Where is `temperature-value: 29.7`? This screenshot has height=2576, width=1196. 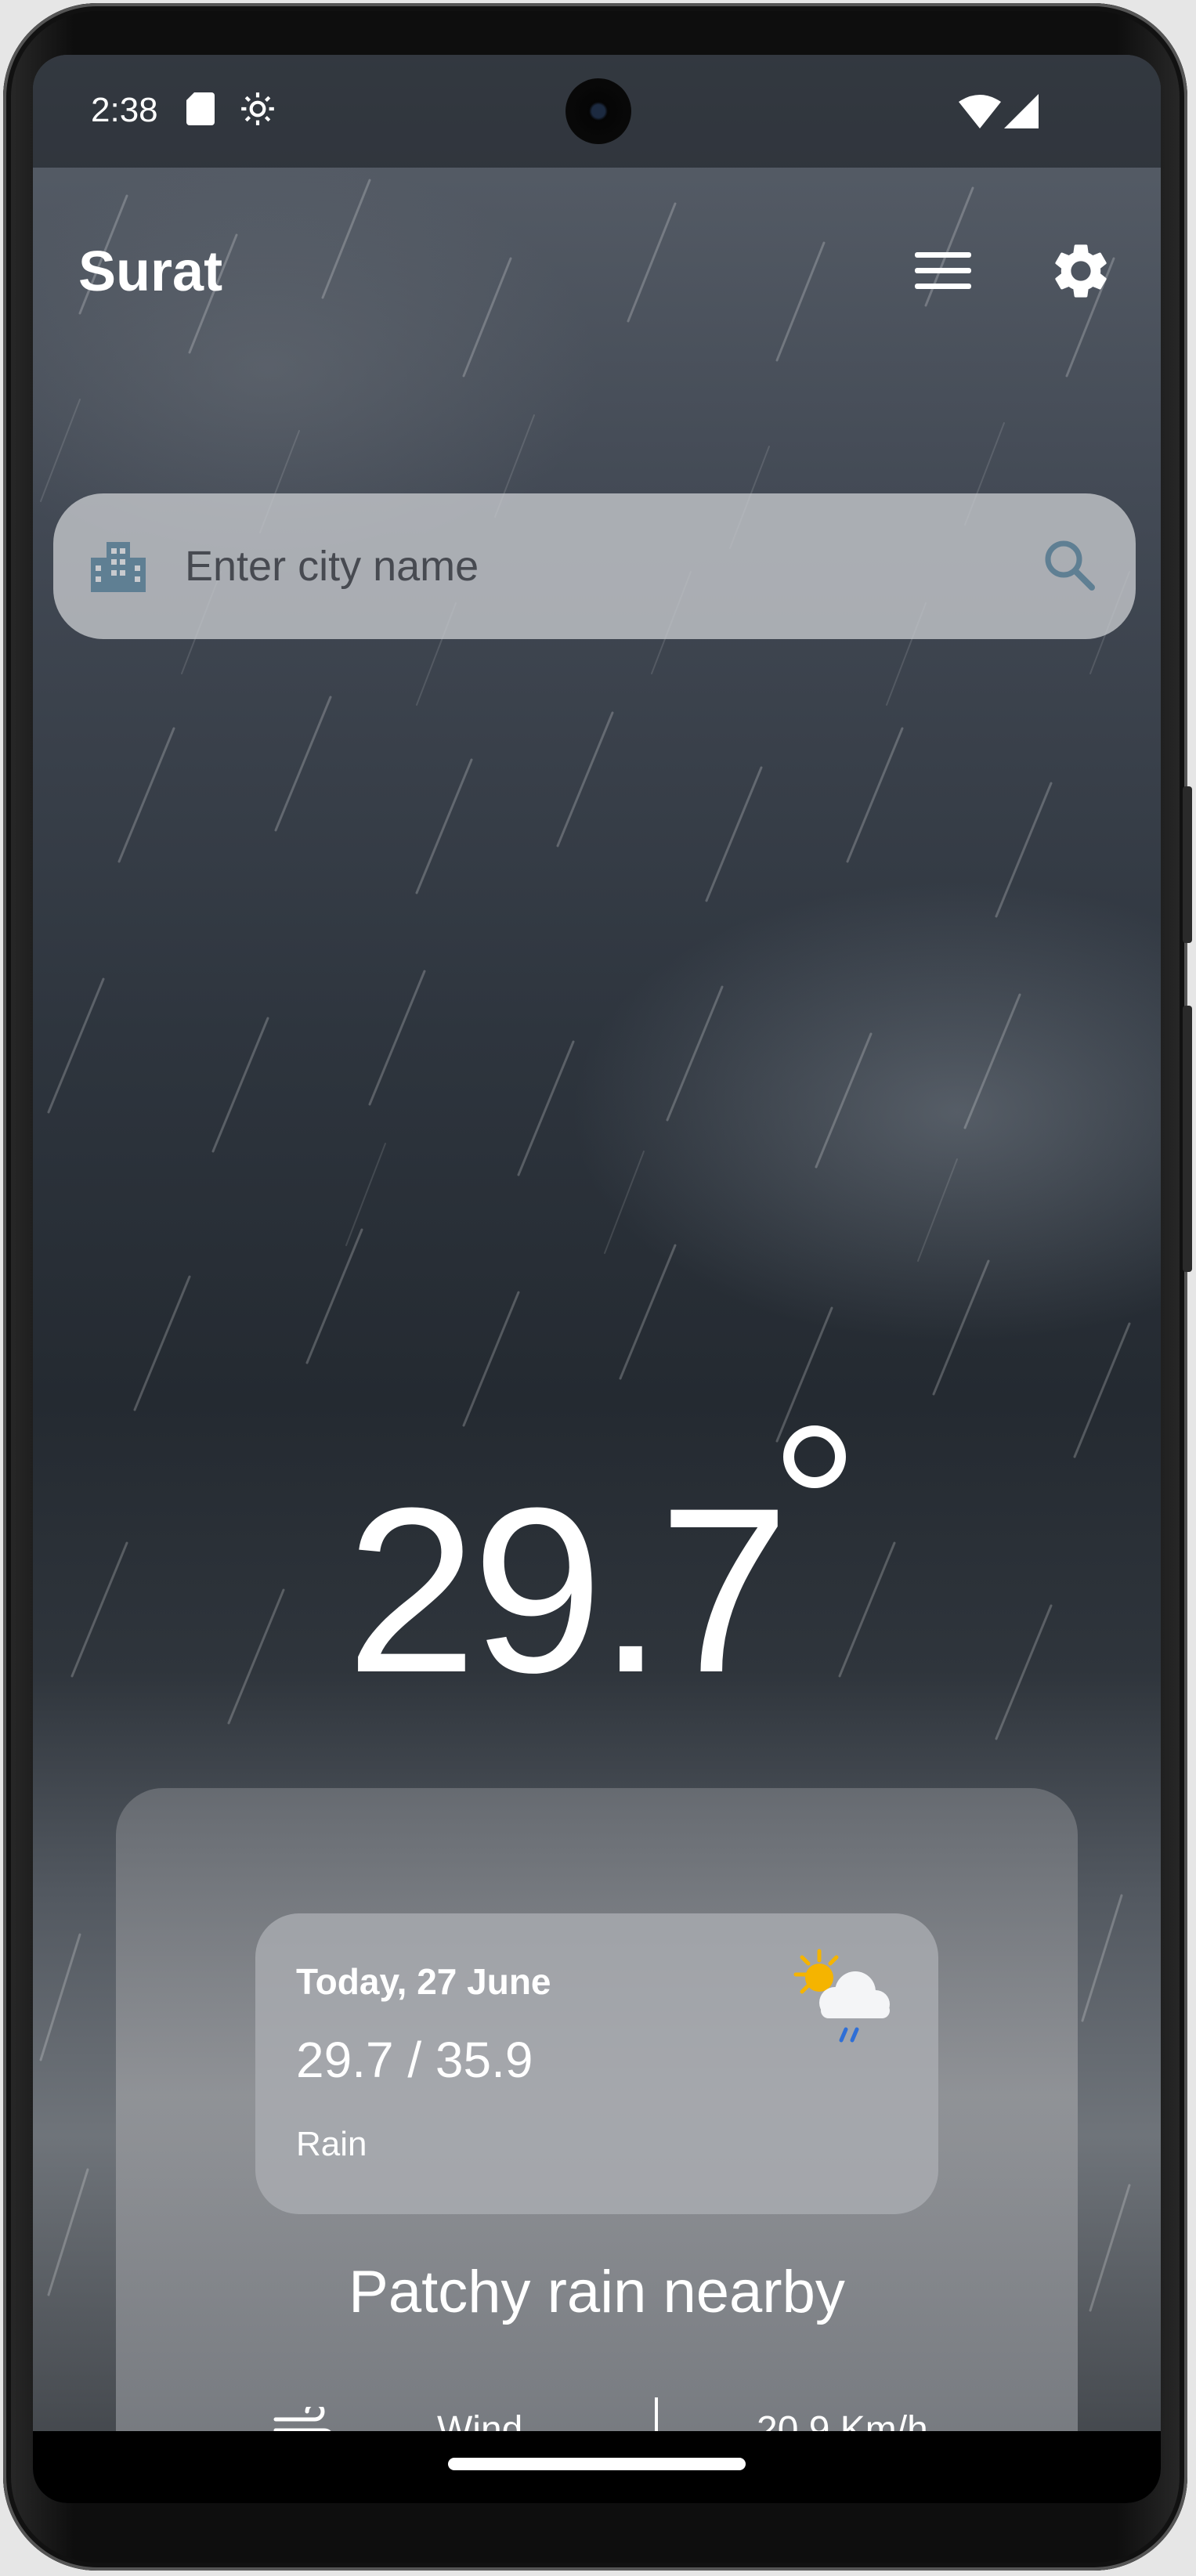
temperature-value: 29.7 is located at coordinates (568, 1590).